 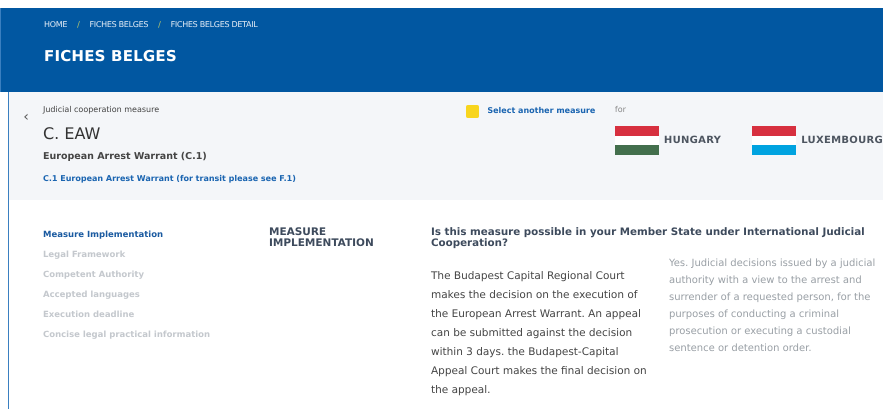 What do you see at coordinates (72, 134) in the screenshot?
I see `measure-code: C. EAW` at bounding box center [72, 134].